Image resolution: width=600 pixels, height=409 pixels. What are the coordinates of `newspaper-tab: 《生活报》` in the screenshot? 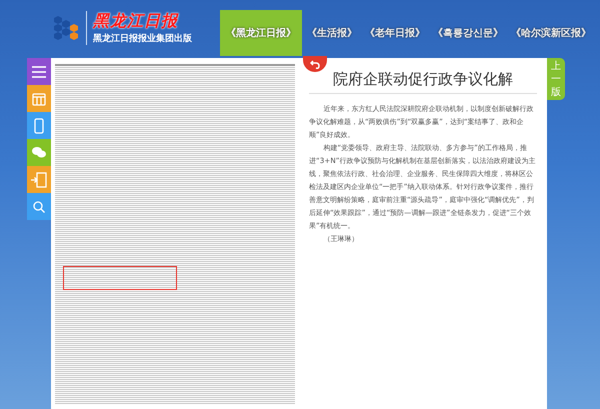 It's located at (332, 33).